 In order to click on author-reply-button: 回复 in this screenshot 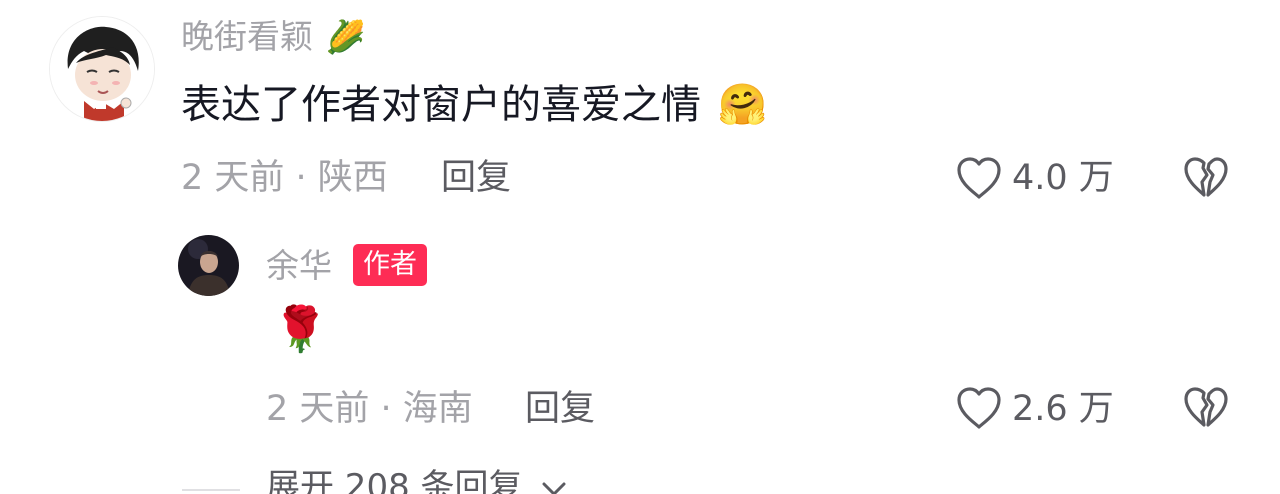, I will do `click(560, 409)`.